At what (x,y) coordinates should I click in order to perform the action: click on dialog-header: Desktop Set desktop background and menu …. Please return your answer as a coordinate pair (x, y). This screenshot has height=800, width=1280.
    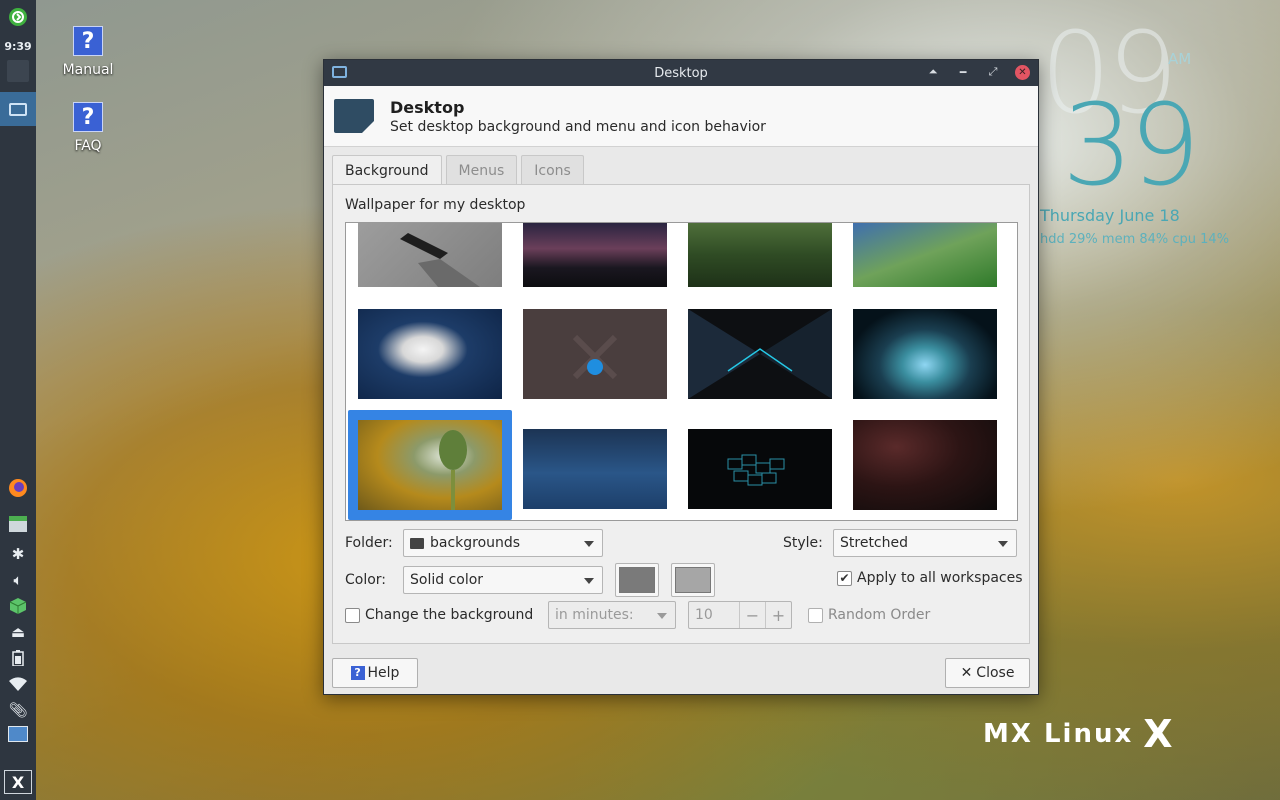
    Looking at the image, I should click on (681, 116).